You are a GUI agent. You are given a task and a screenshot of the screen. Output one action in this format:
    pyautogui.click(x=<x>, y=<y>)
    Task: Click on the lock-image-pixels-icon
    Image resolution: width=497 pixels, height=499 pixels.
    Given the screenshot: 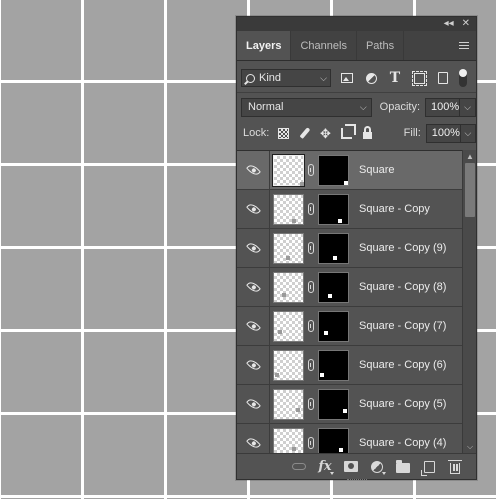 What is the action you would take?
    pyautogui.click(x=304, y=133)
    